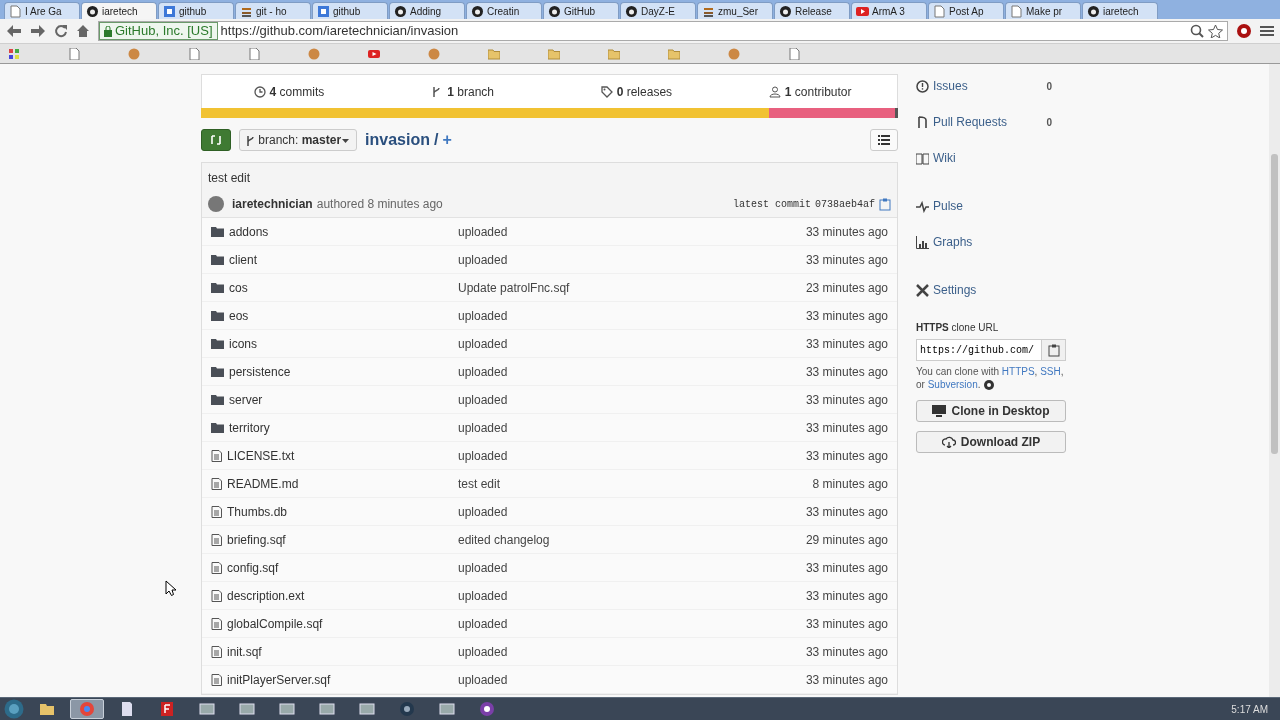  What do you see at coordinates (1197, 31) in the screenshot?
I see `zoom-icon` at bounding box center [1197, 31].